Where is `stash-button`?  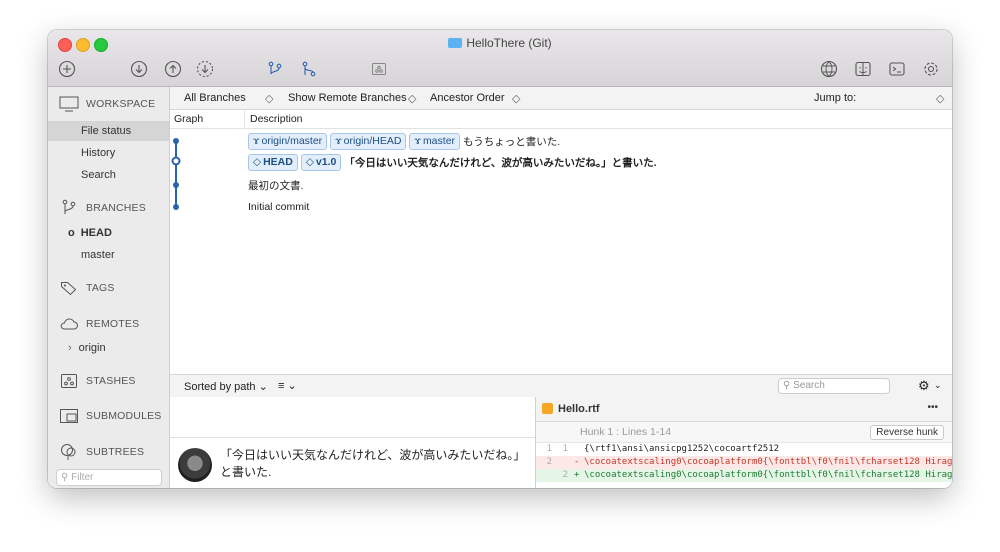 stash-button is located at coordinates (379, 69).